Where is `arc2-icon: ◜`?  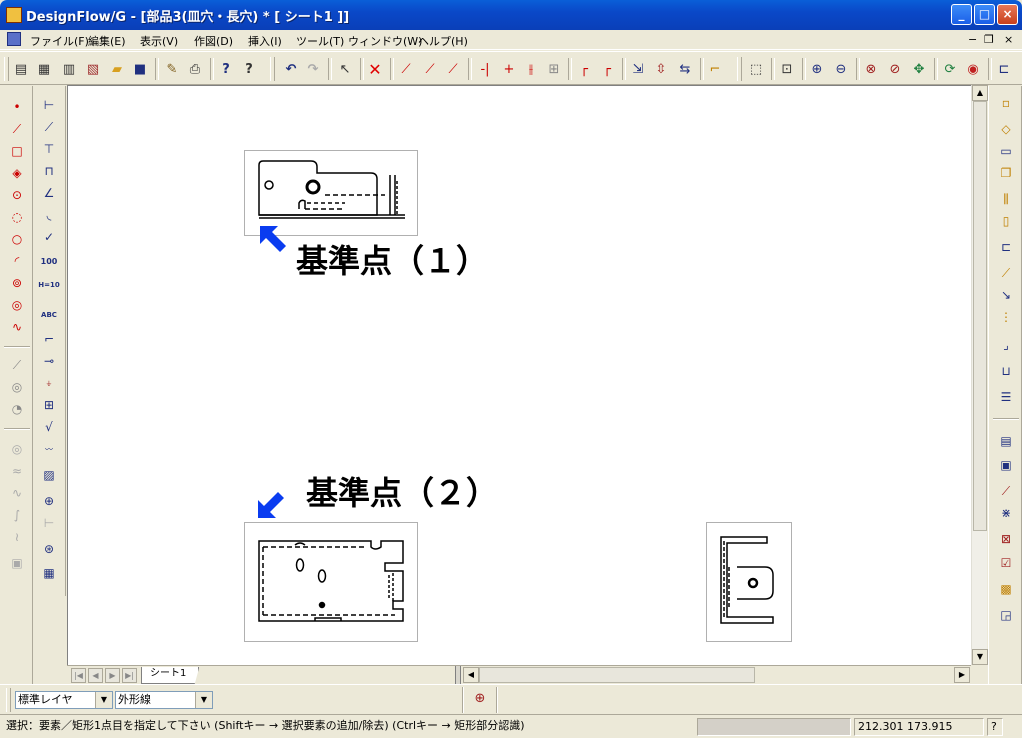
arc2-icon: ◜ is located at coordinates (17, 261).